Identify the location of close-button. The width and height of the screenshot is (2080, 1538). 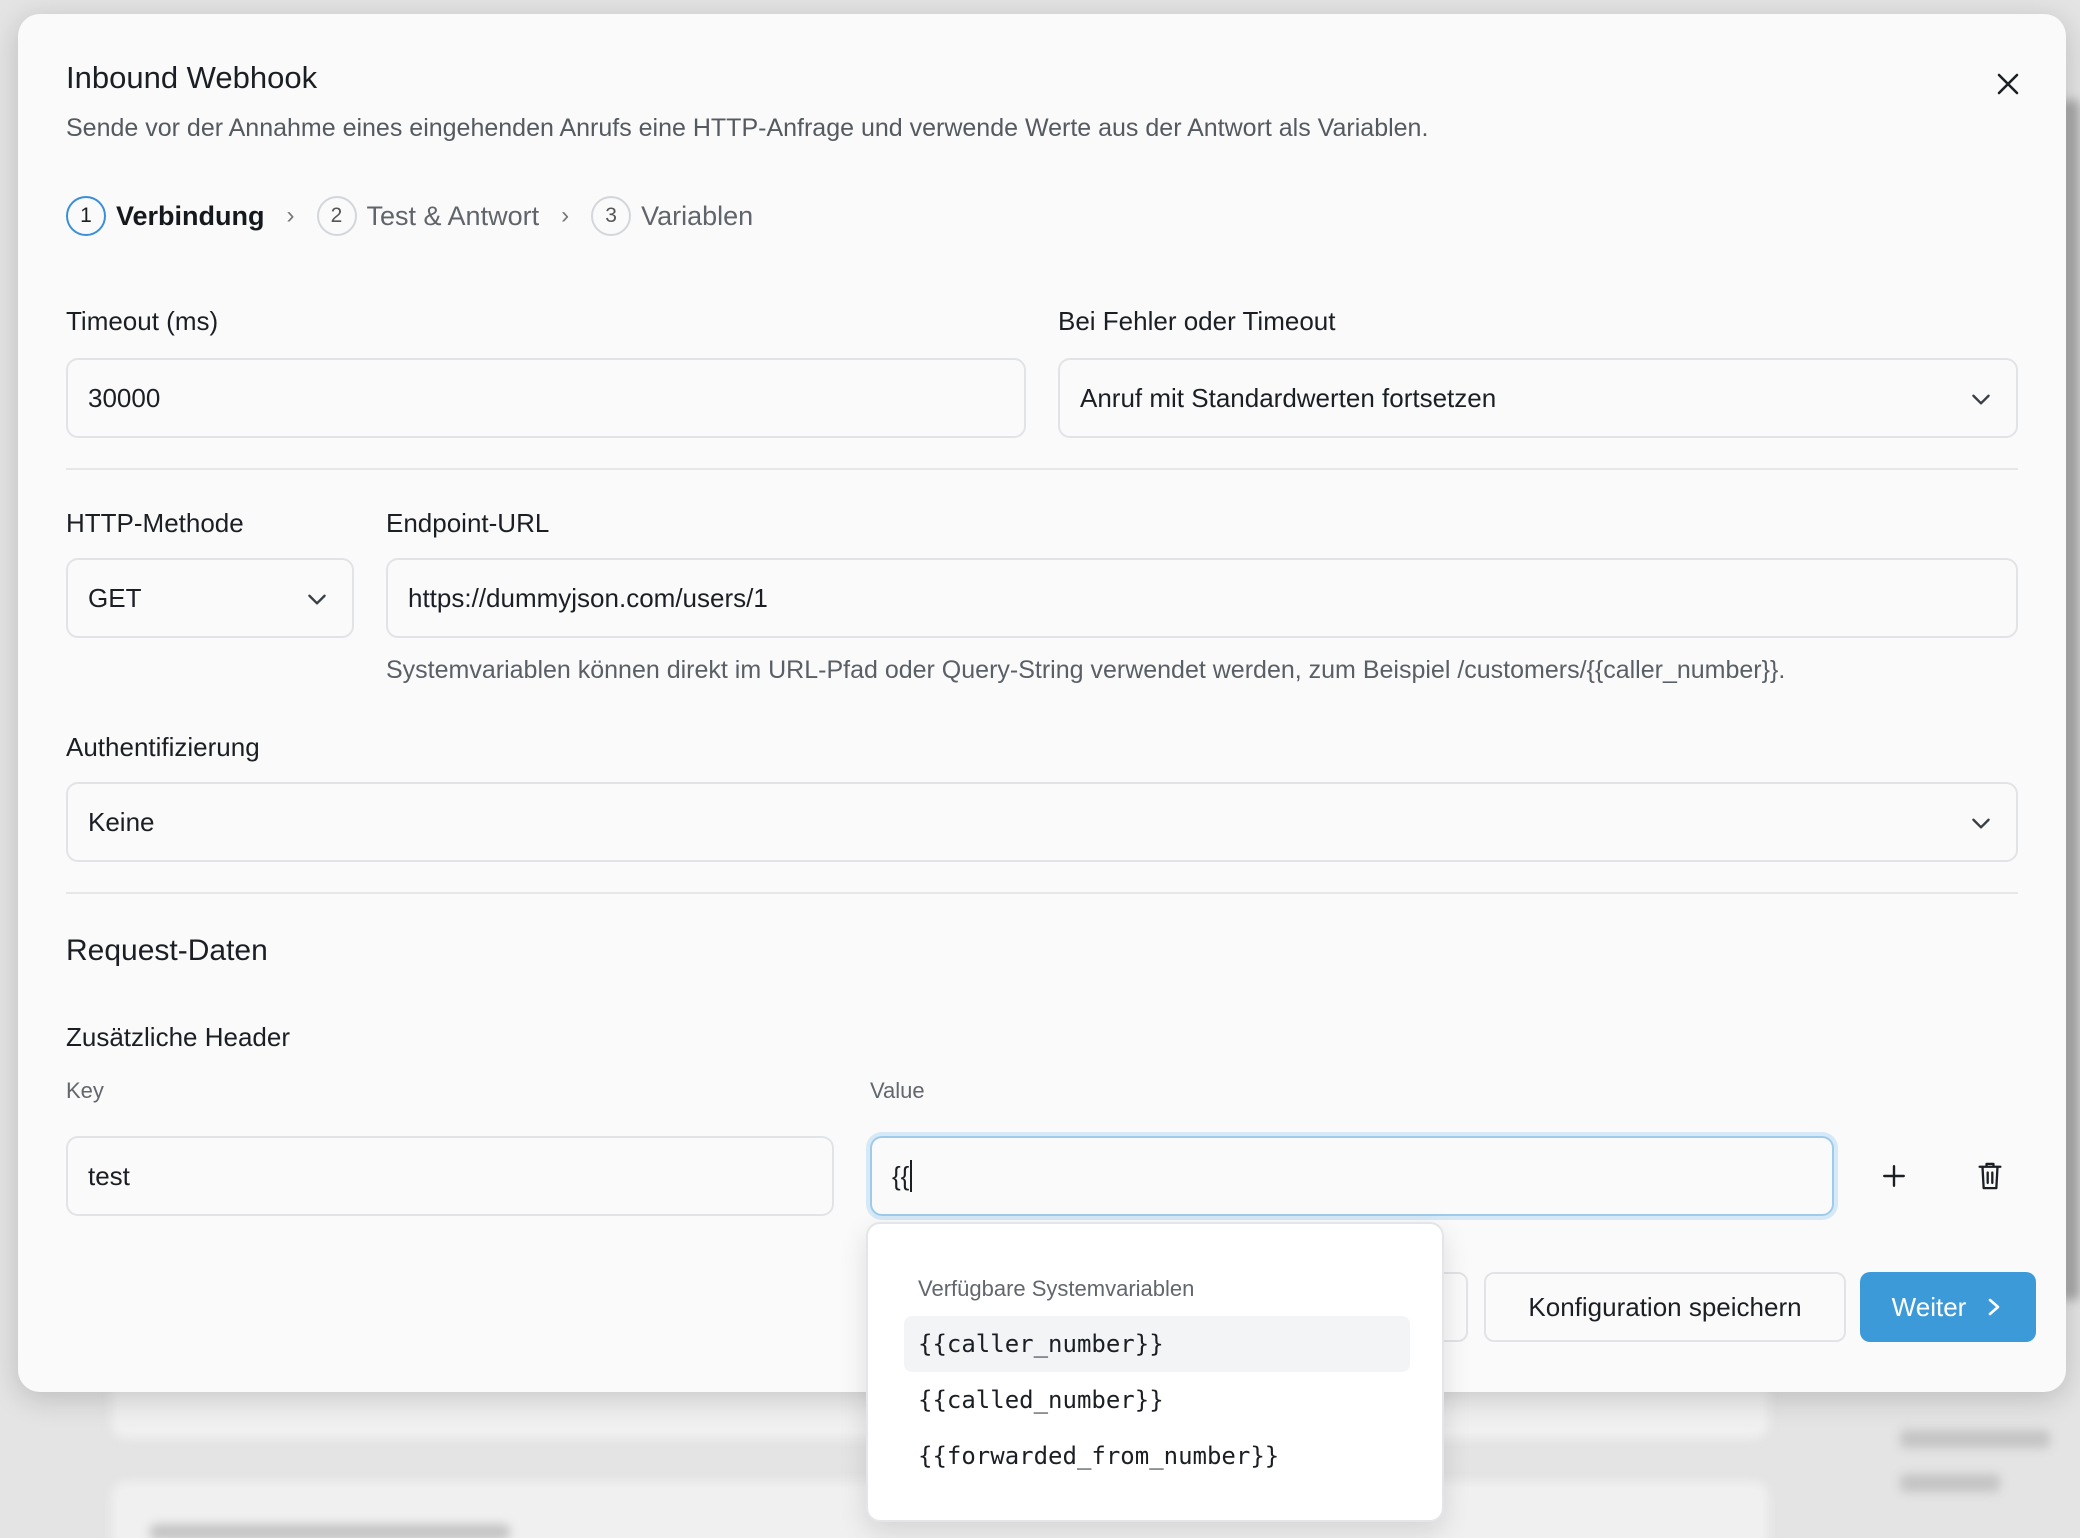
(2008, 84).